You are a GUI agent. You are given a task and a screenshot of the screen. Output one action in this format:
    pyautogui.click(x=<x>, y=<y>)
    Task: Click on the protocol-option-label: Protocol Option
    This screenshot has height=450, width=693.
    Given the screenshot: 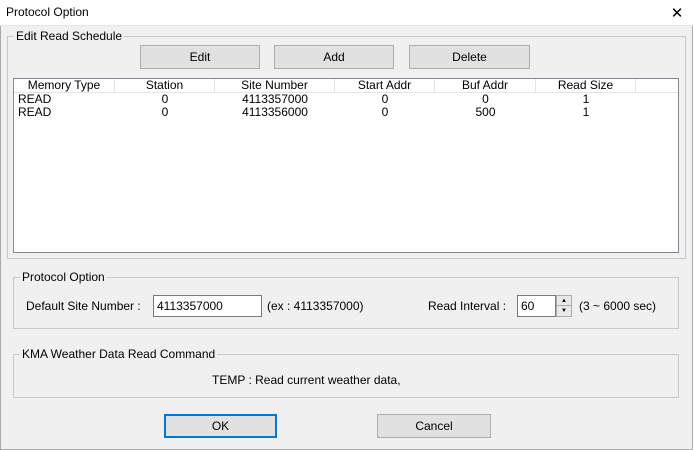 What is the action you would take?
    pyautogui.click(x=63, y=277)
    